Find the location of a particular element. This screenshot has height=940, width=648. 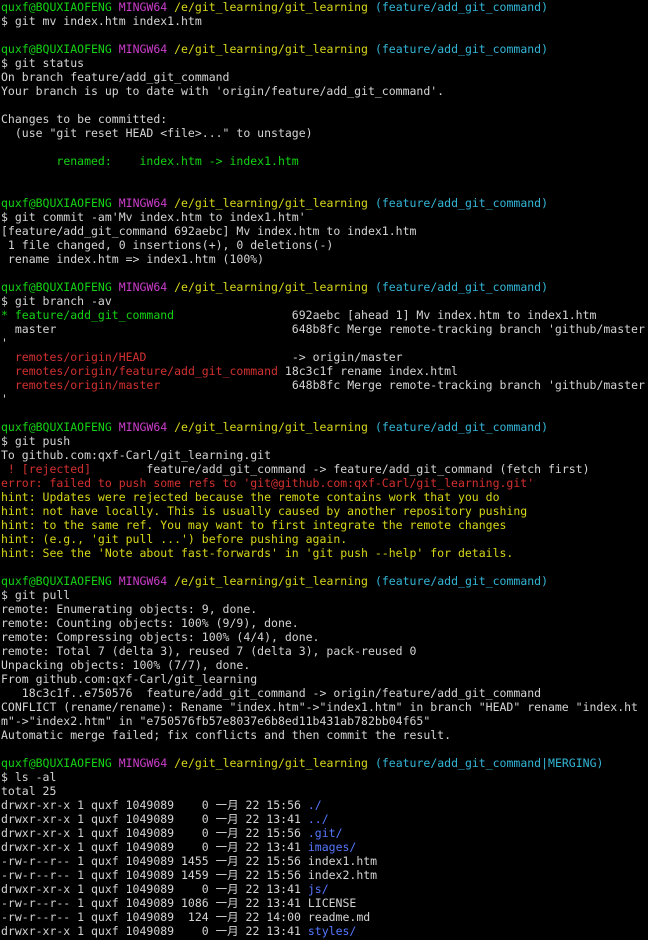

directory-name: styles/ is located at coordinates (332, 931).